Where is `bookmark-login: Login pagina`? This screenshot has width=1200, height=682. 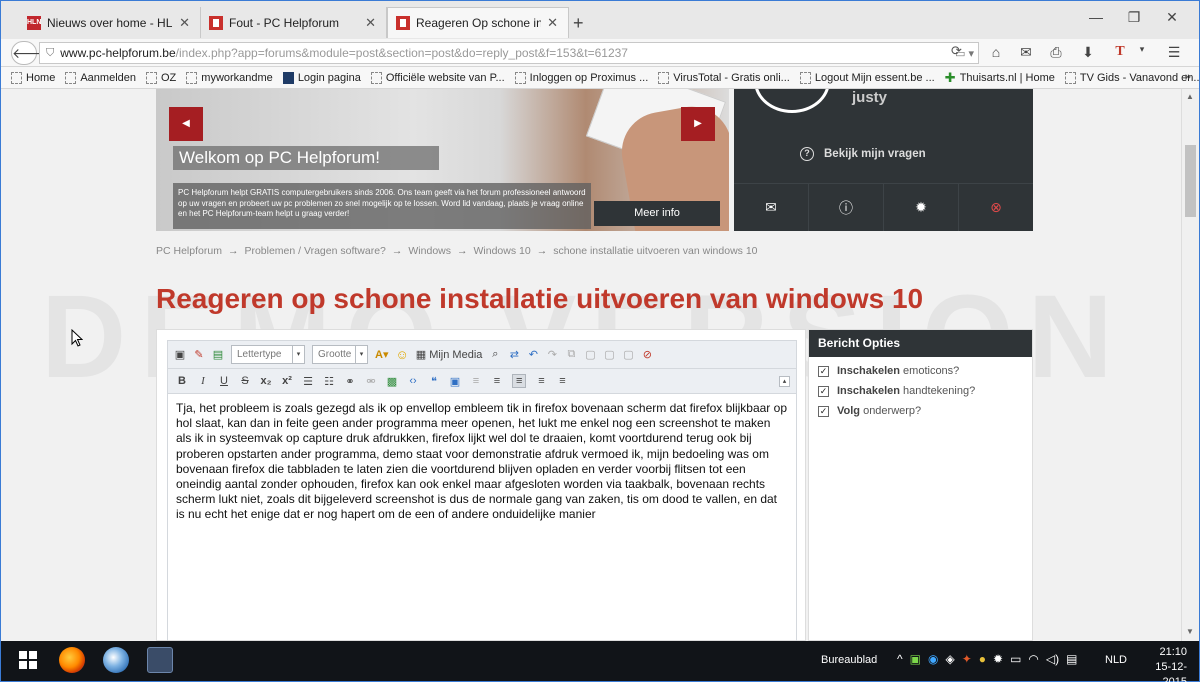 bookmark-login: Login pagina is located at coordinates (324, 77).